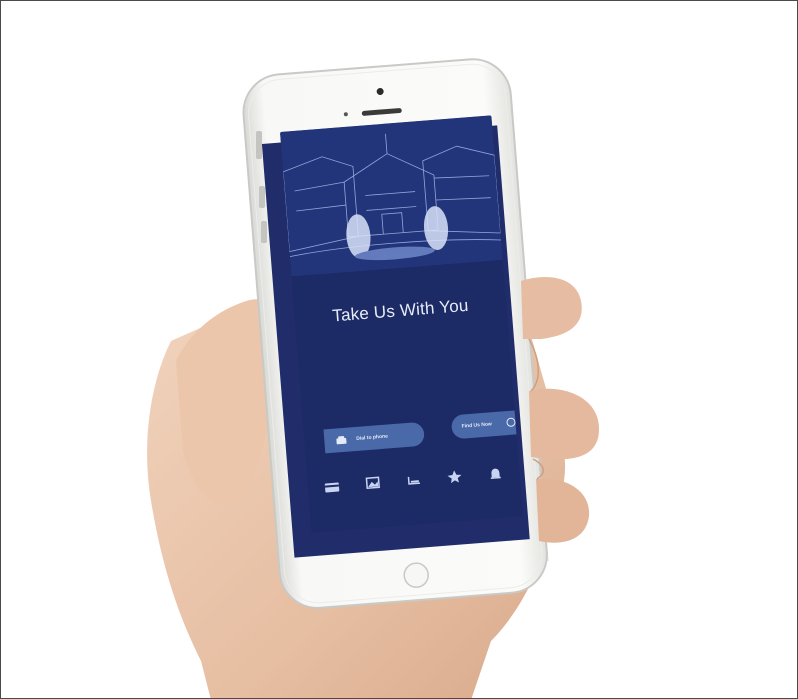  I want to click on tab-favourites, so click(454, 478).